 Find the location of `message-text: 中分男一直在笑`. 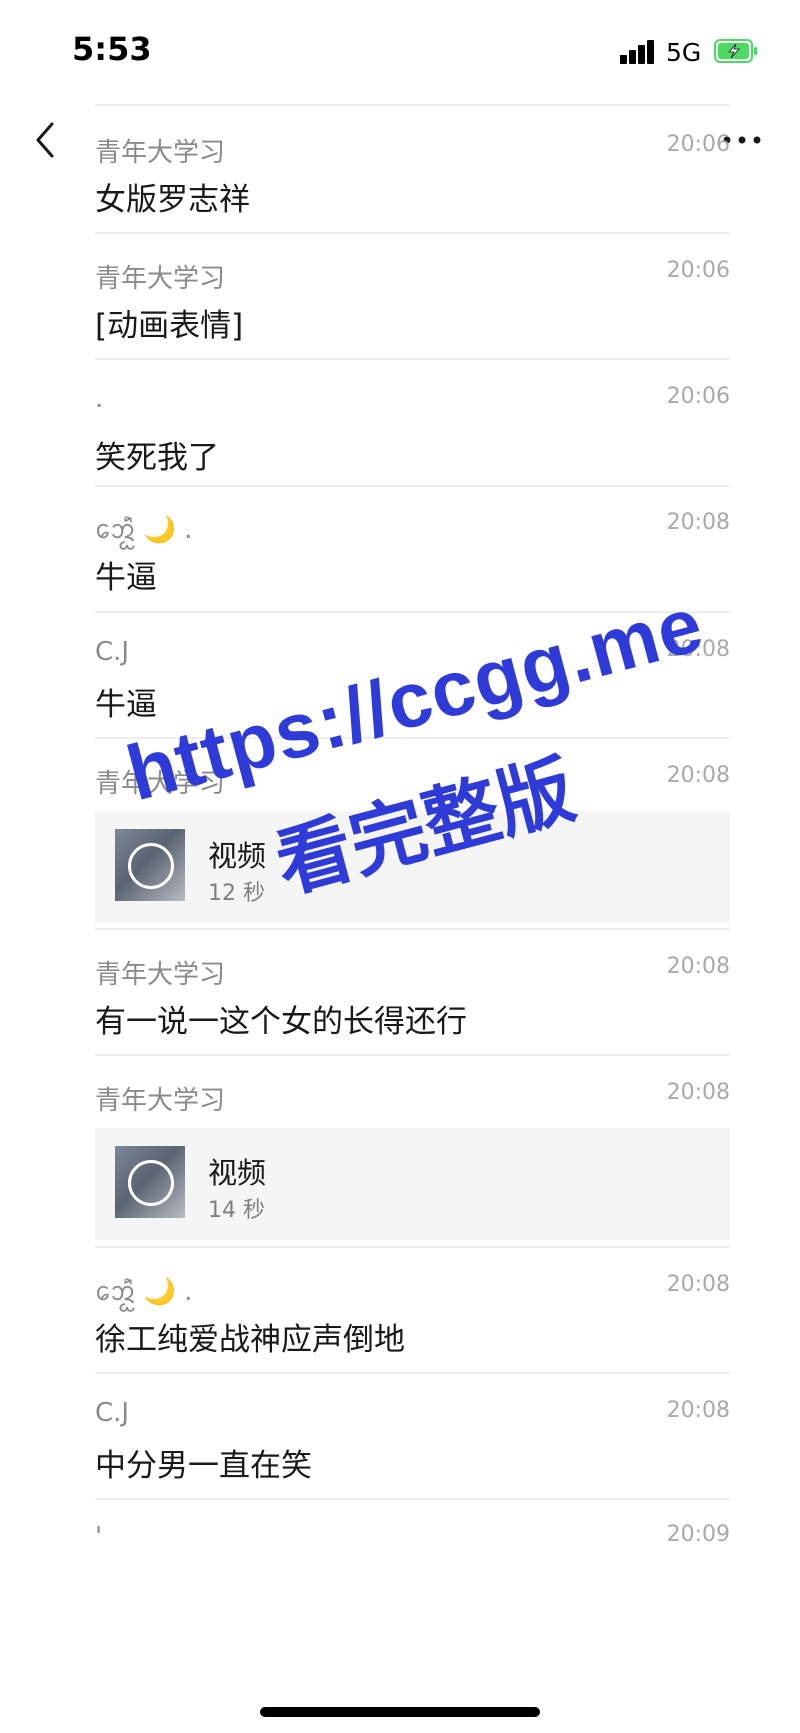

message-text: 中分男一直在笑 is located at coordinates (203, 1466).